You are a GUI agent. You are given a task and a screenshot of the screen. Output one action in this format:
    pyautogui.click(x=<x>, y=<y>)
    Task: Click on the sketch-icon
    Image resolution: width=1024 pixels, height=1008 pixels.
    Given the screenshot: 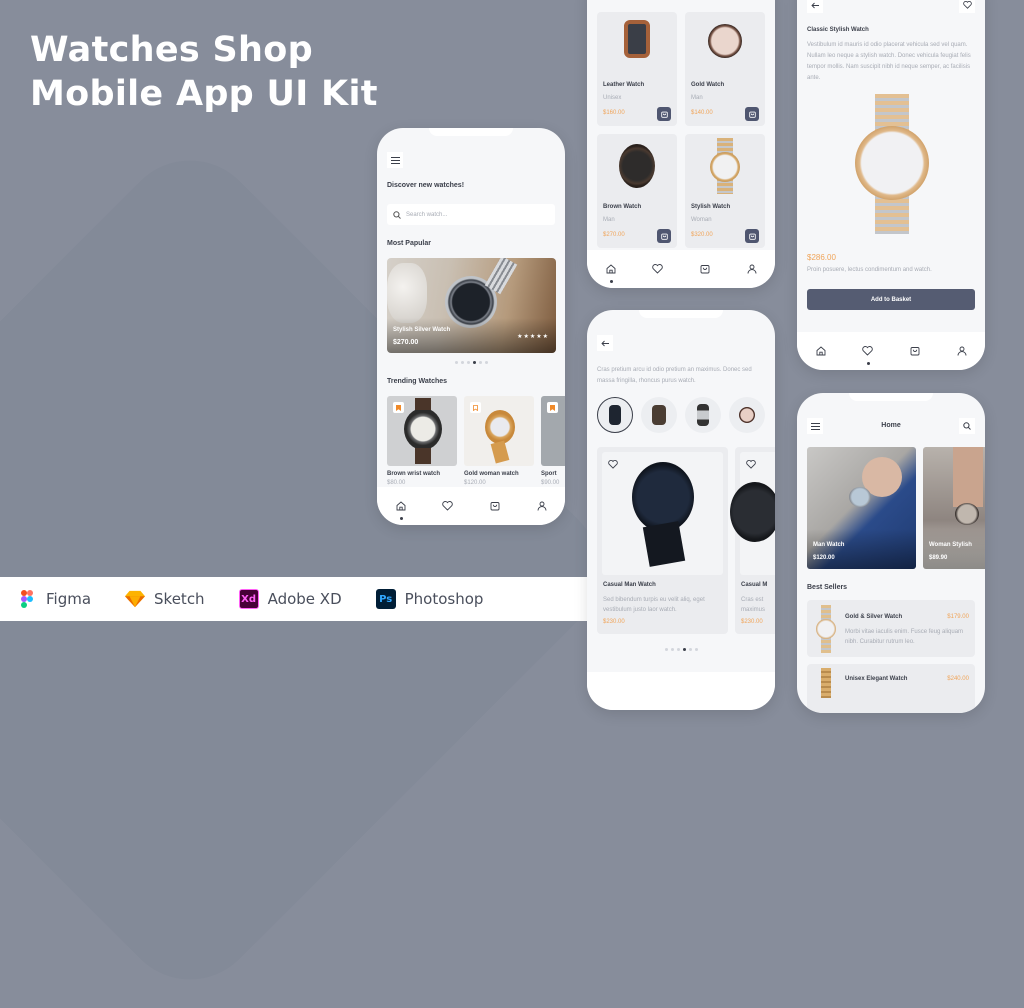 What is the action you would take?
    pyautogui.click(x=135, y=599)
    